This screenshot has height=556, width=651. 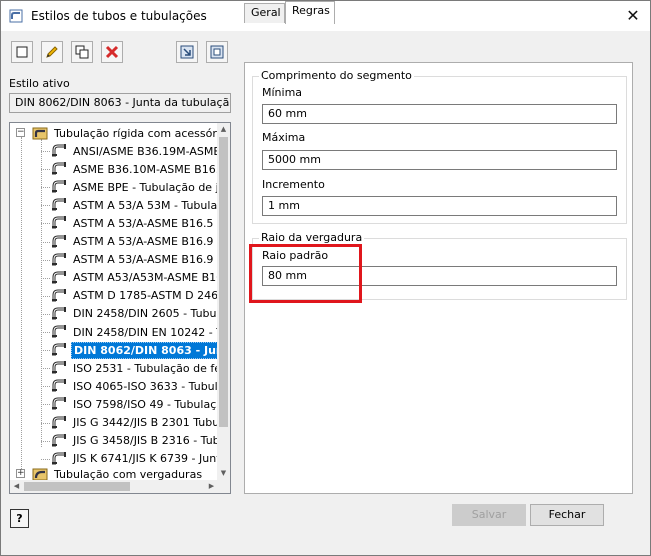 What do you see at coordinates (439, 160) in the screenshot?
I see `max-length-input: 5000 mm` at bounding box center [439, 160].